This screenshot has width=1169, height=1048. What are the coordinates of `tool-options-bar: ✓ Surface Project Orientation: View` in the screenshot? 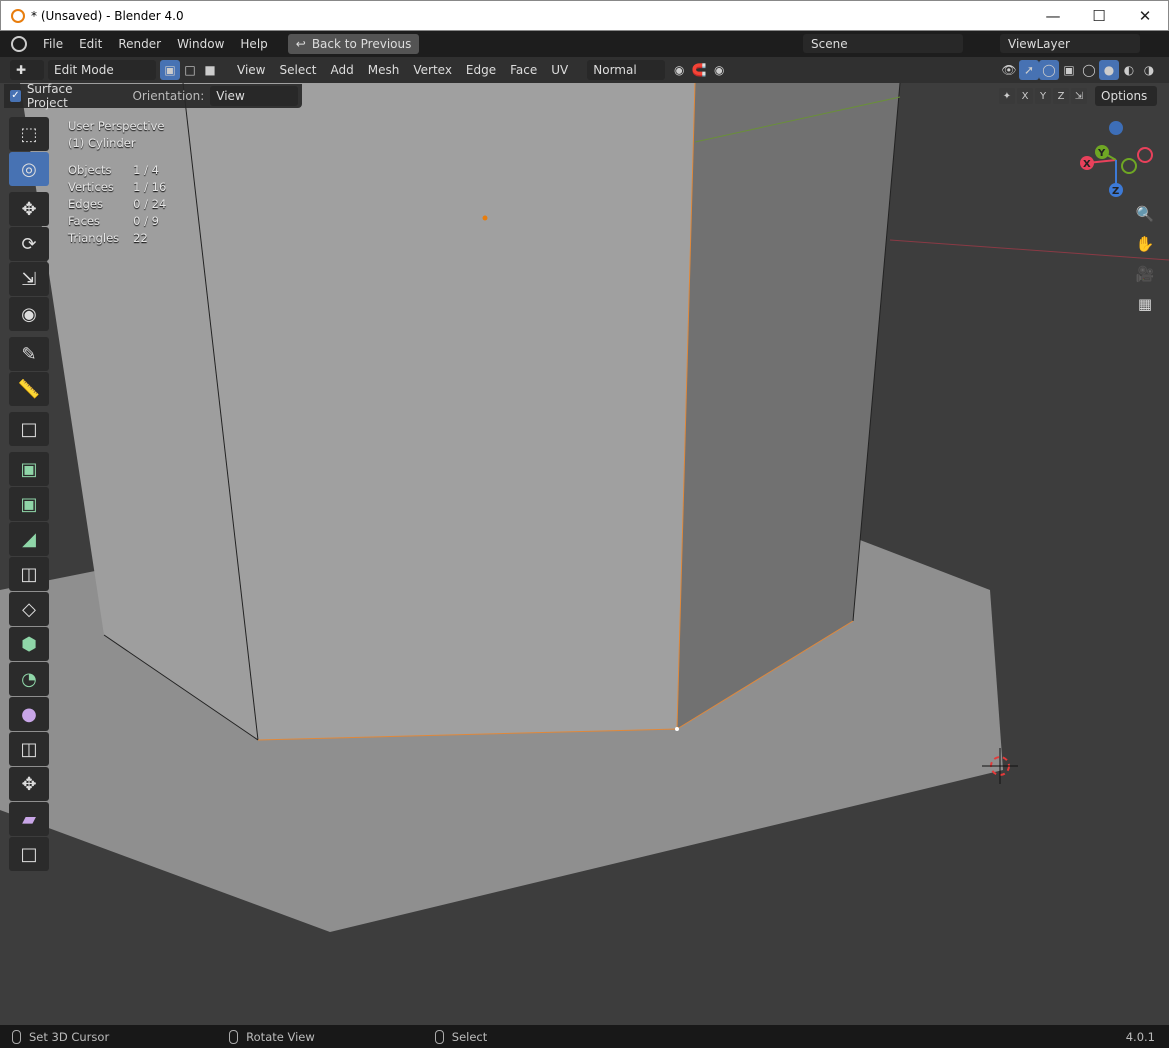 It's located at (153, 96).